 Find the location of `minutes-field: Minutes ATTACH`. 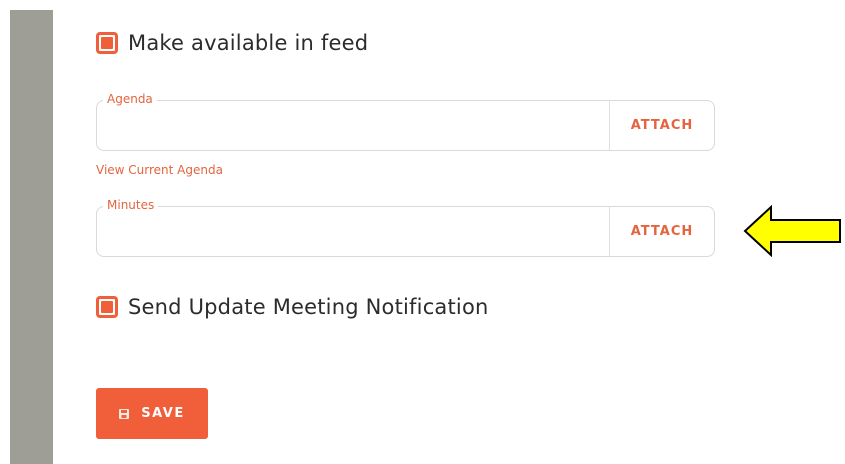

minutes-field: Minutes ATTACH is located at coordinates (405, 227).